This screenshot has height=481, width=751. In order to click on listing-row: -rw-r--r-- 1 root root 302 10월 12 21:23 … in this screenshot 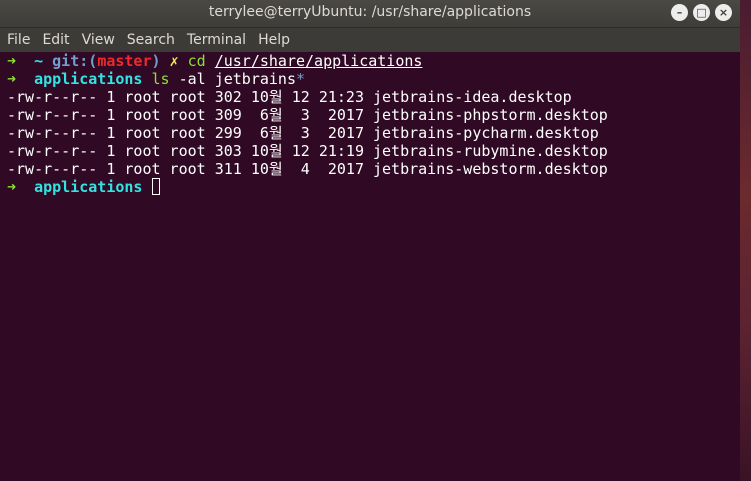, I will do `click(289, 97)`.